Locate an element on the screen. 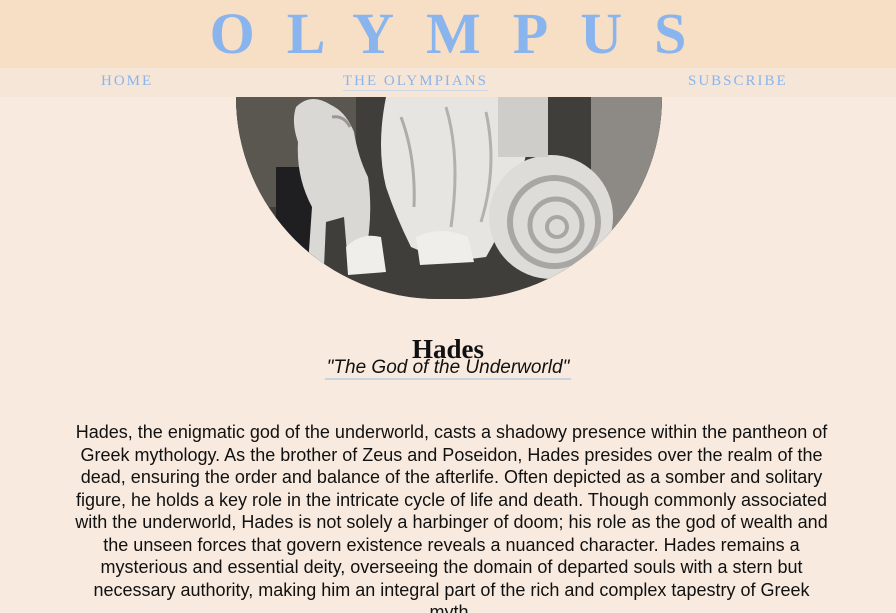 The height and width of the screenshot is (613, 896). nav-subscribe-link: SUBSCRIBE is located at coordinates (738, 82).